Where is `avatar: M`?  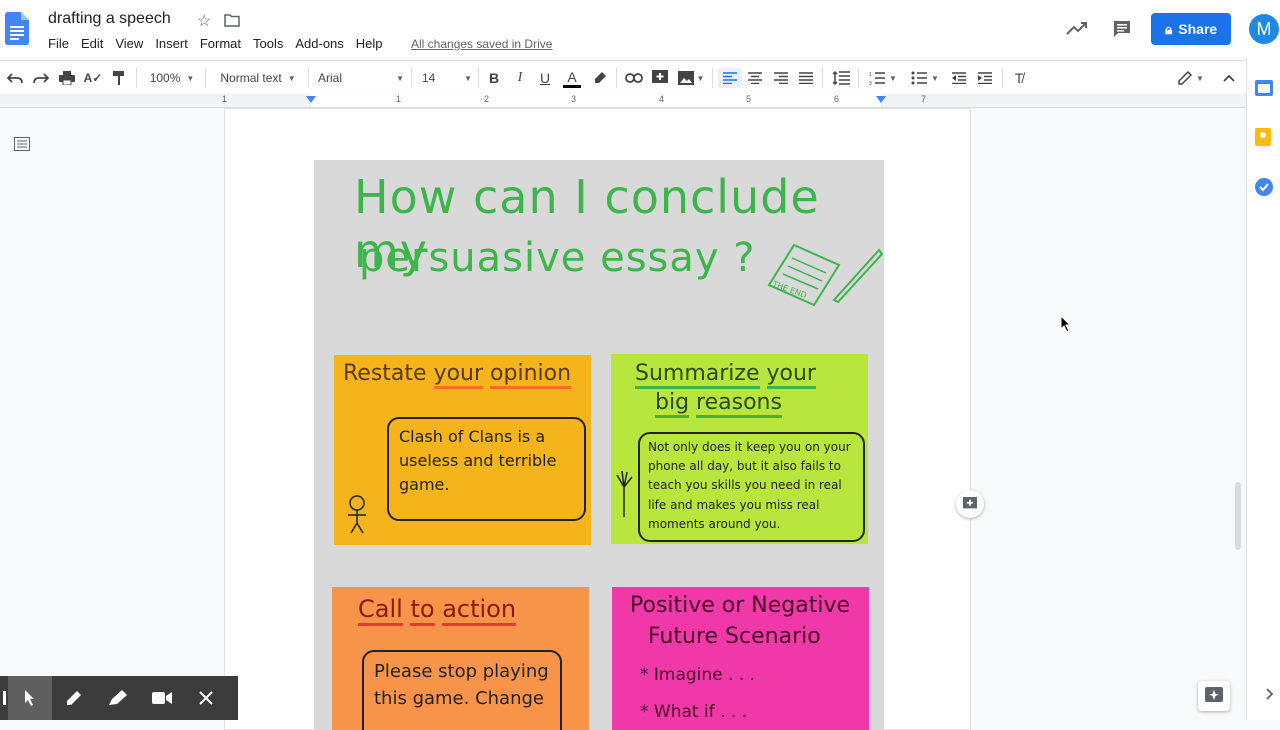
avatar: M is located at coordinates (1264, 29).